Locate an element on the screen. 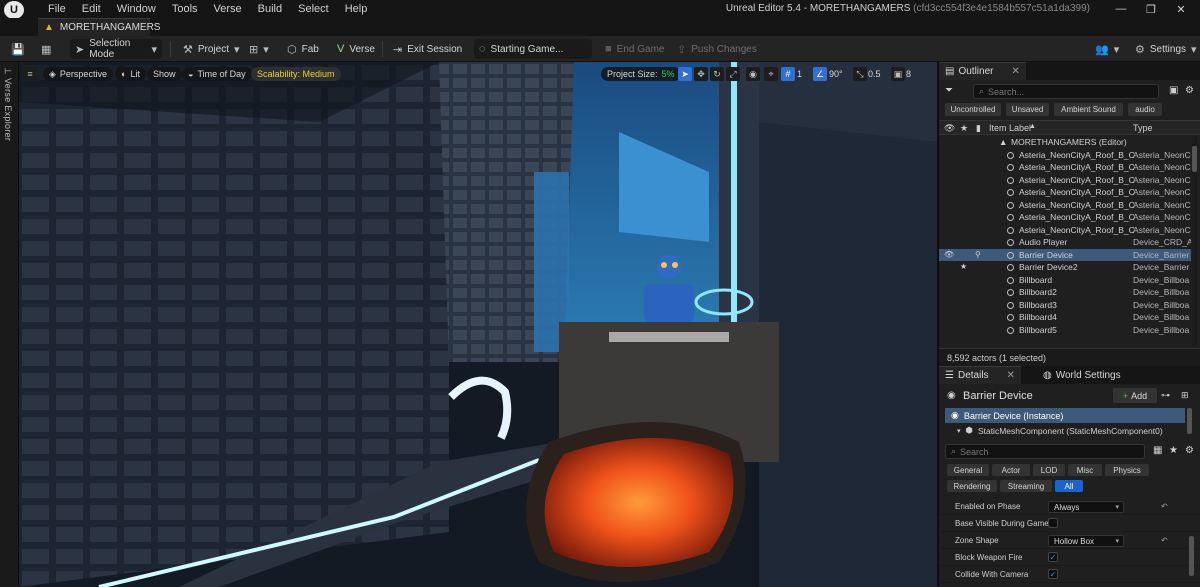 The image size is (1200, 587). property-matrix-icon: ▦ is located at coordinates (1157, 450).